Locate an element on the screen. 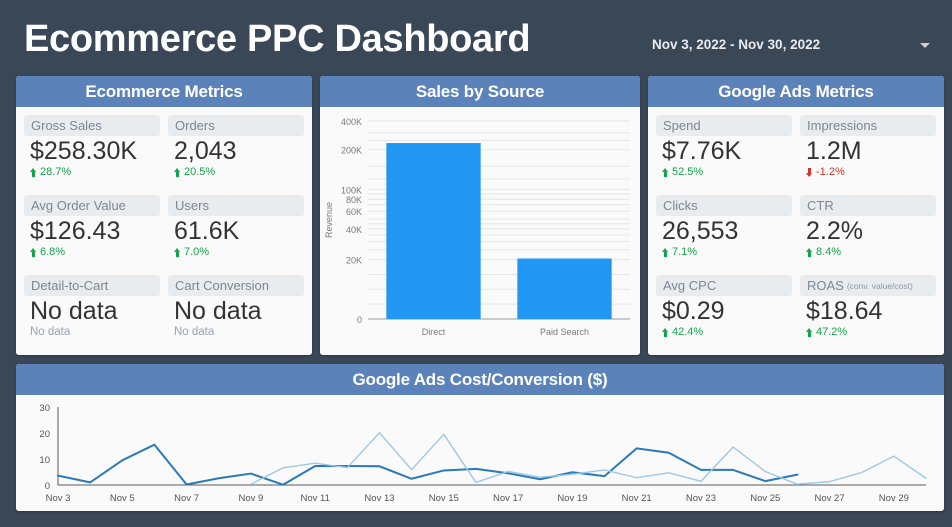  scorecard-users: Users 61.6K 7.0% is located at coordinates (236, 235).